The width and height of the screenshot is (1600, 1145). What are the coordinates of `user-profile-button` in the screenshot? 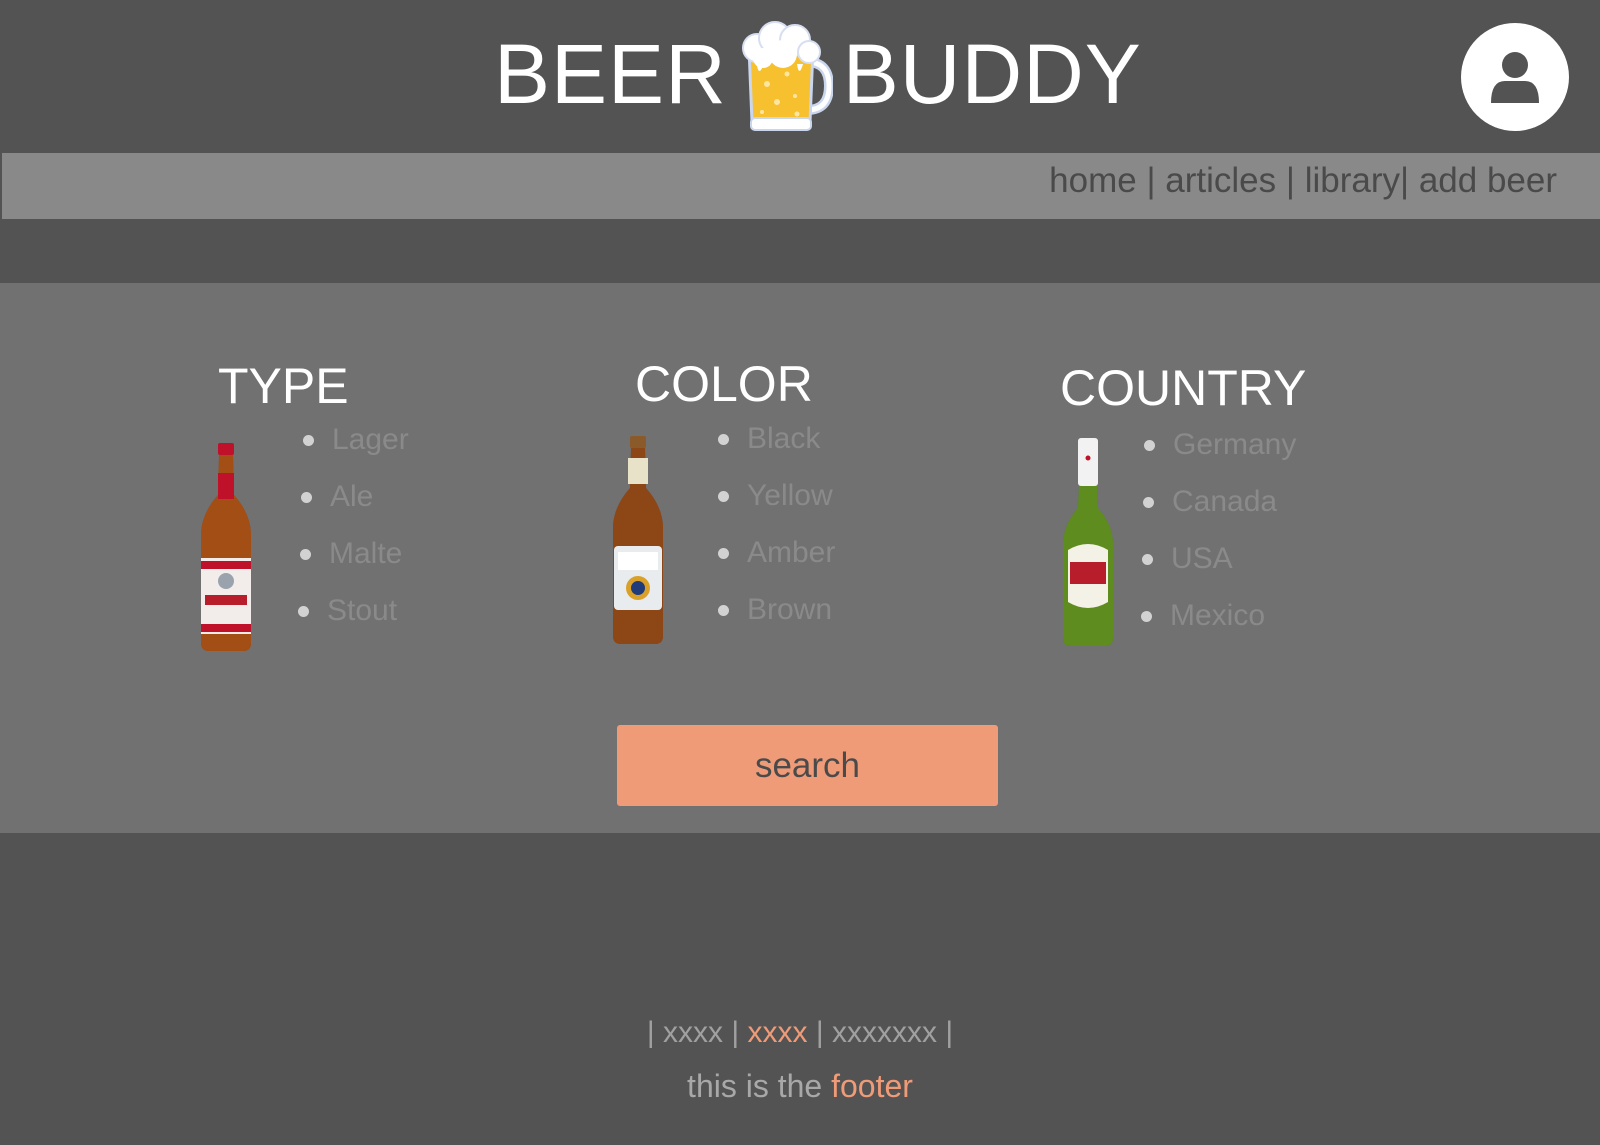 It's located at (1515, 77).